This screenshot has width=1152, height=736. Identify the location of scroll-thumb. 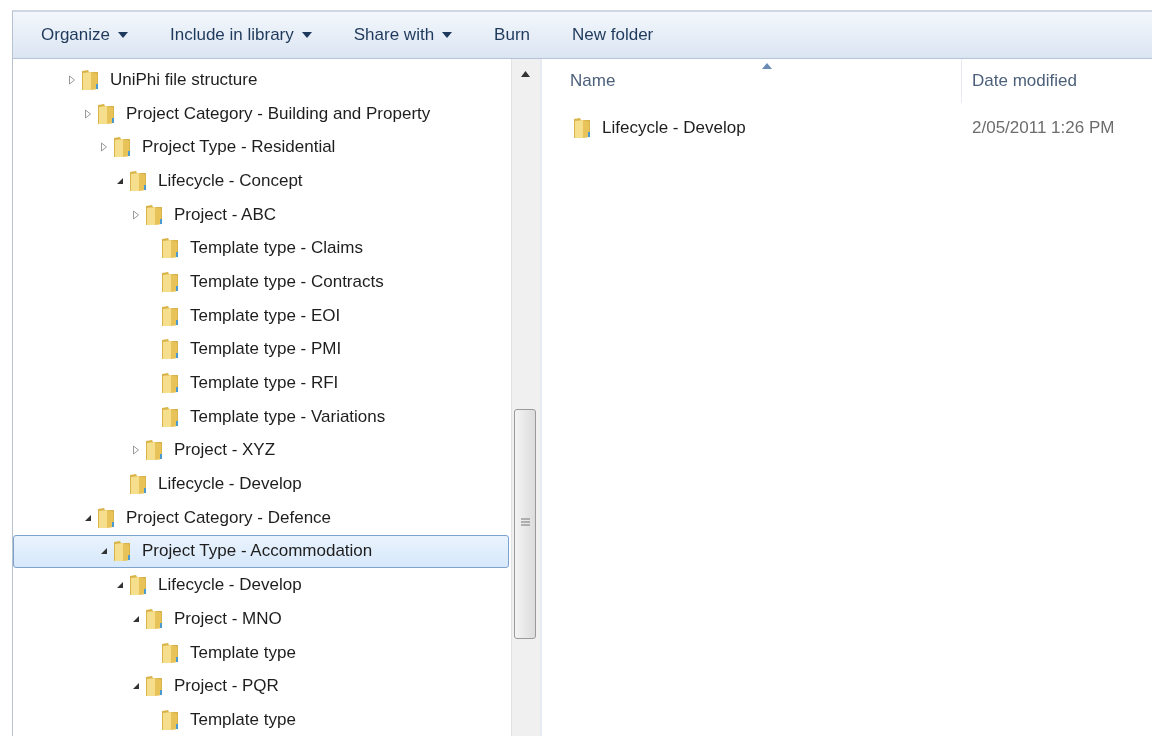
(525, 524).